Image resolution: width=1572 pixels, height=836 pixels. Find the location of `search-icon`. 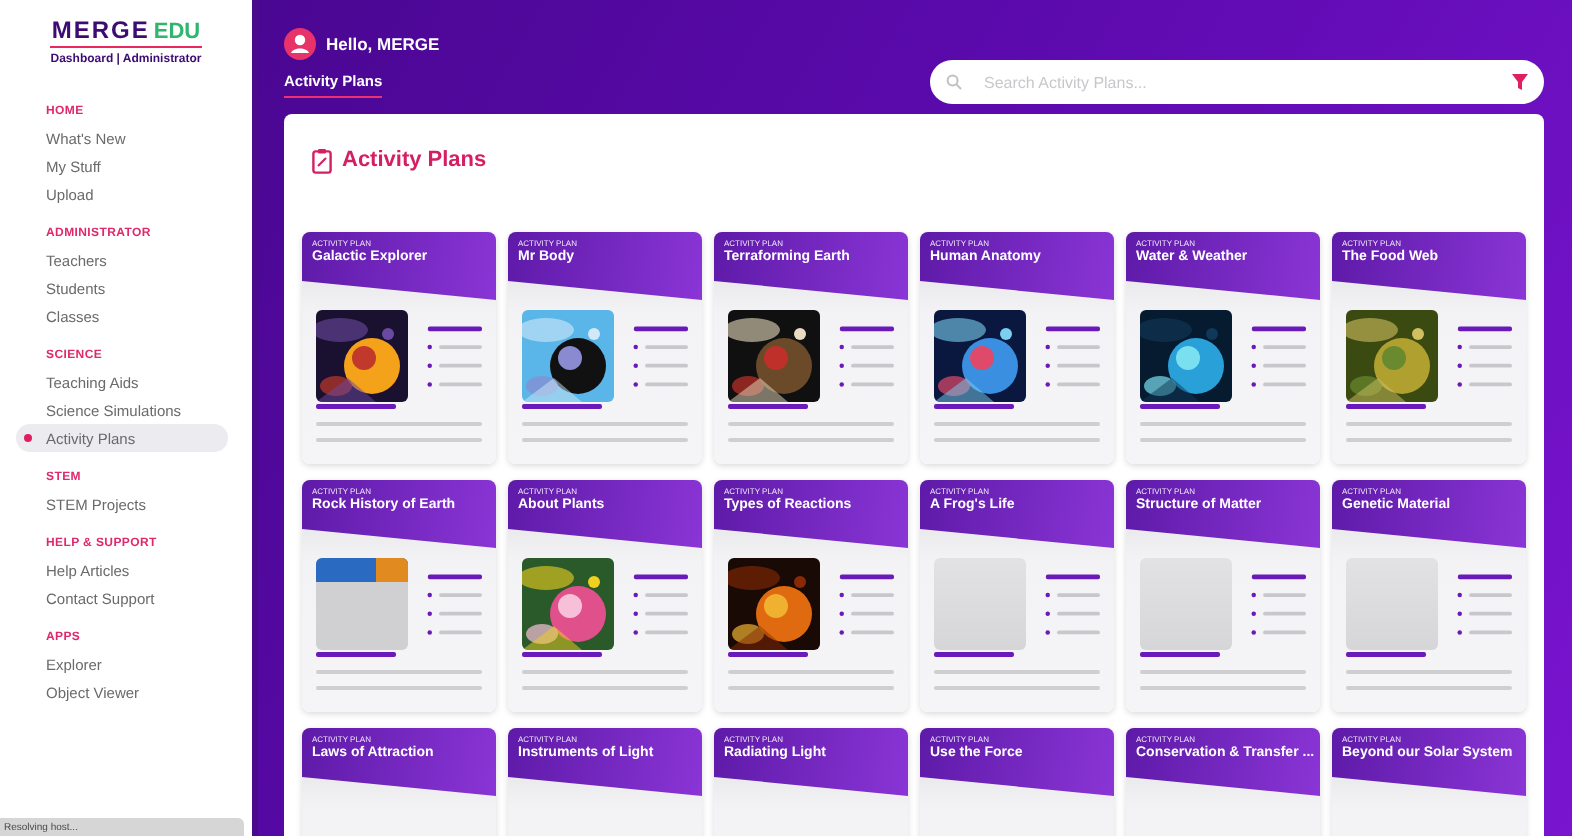

search-icon is located at coordinates (954, 82).